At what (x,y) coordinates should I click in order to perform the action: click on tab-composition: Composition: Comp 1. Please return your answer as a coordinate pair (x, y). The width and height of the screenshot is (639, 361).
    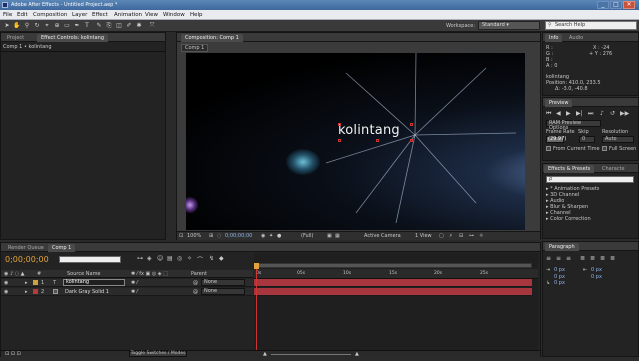
    Looking at the image, I should click on (212, 38).